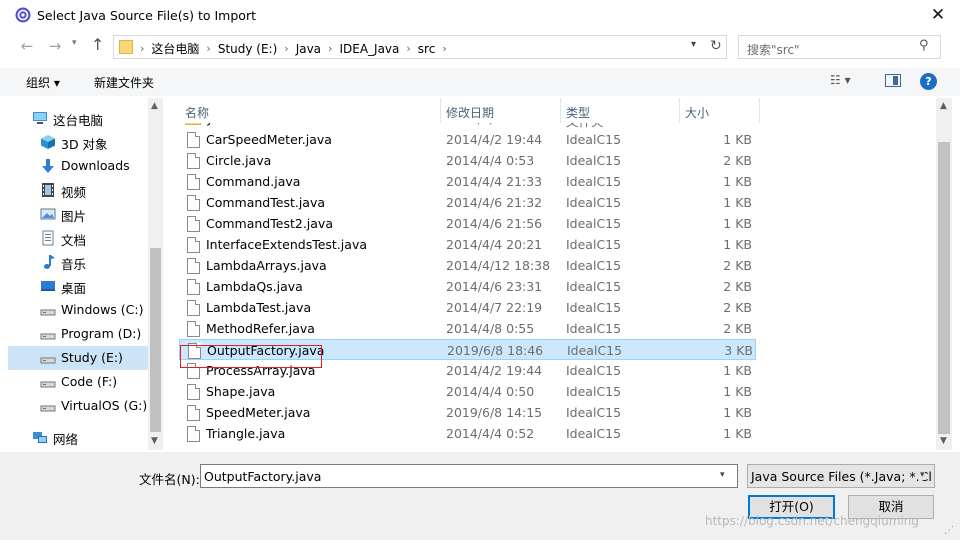 The image size is (960, 540). Describe the element at coordinates (78, 118) in the screenshot. I see `nav-item: 这台电脑` at that location.